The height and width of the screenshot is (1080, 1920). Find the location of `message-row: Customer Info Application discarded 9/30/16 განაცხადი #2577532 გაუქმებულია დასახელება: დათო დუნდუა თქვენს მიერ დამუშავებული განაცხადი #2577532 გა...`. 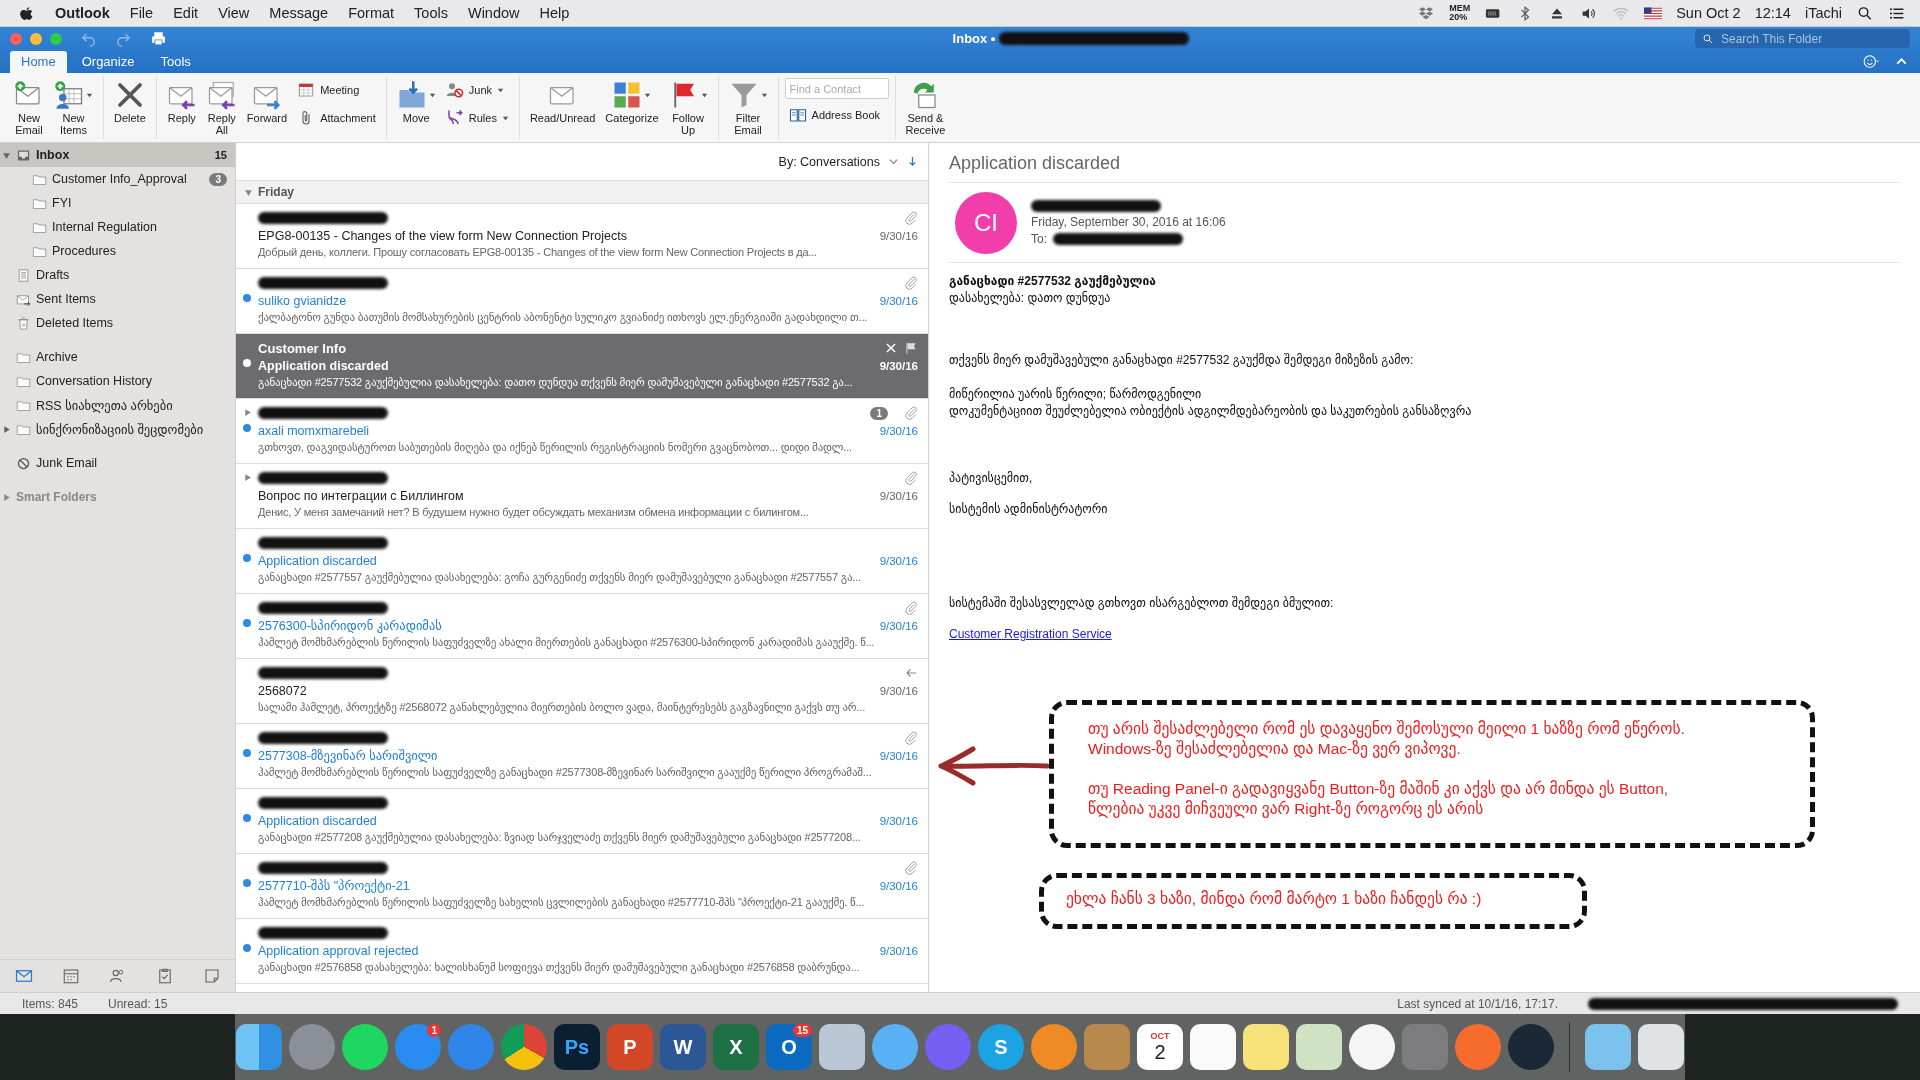

message-row: Customer Info Application discarded 9/30/16 განაცხადი #2577532 გაუქმებულია დასახელება: დათო დუნდუა თქვენს მიერ დამუშავებული განაცხადი #2577532 გა... is located at coordinates (582, 366).